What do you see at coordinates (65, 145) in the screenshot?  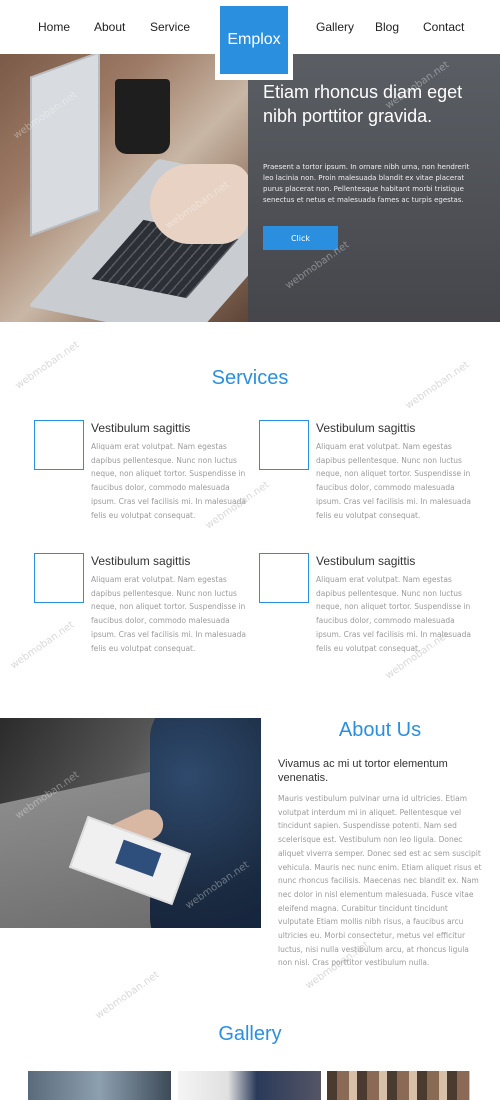 I see `laptop-screen-image` at bounding box center [65, 145].